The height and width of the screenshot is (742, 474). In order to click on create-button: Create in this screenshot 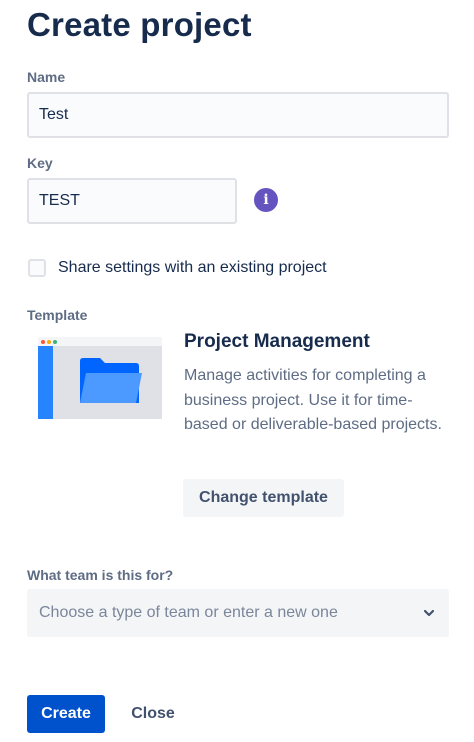, I will do `click(66, 714)`.